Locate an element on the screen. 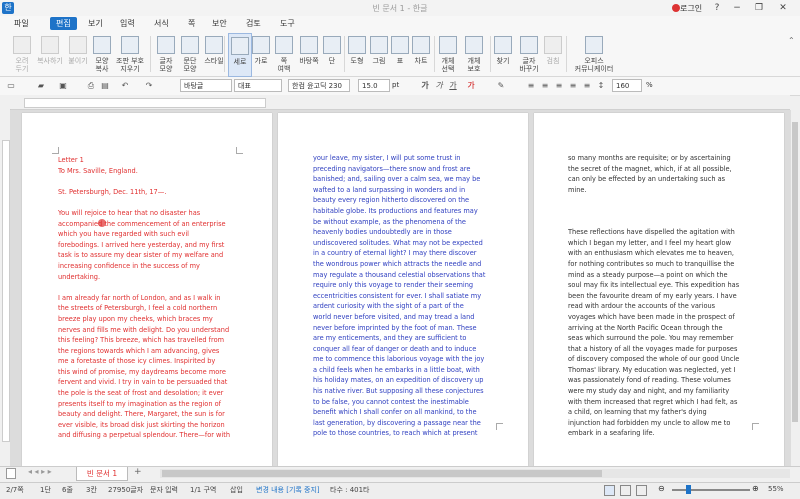 The width and height of the screenshot is (800, 499). zoom-out-icon: ⊖ is located at coordinates (661, 488).